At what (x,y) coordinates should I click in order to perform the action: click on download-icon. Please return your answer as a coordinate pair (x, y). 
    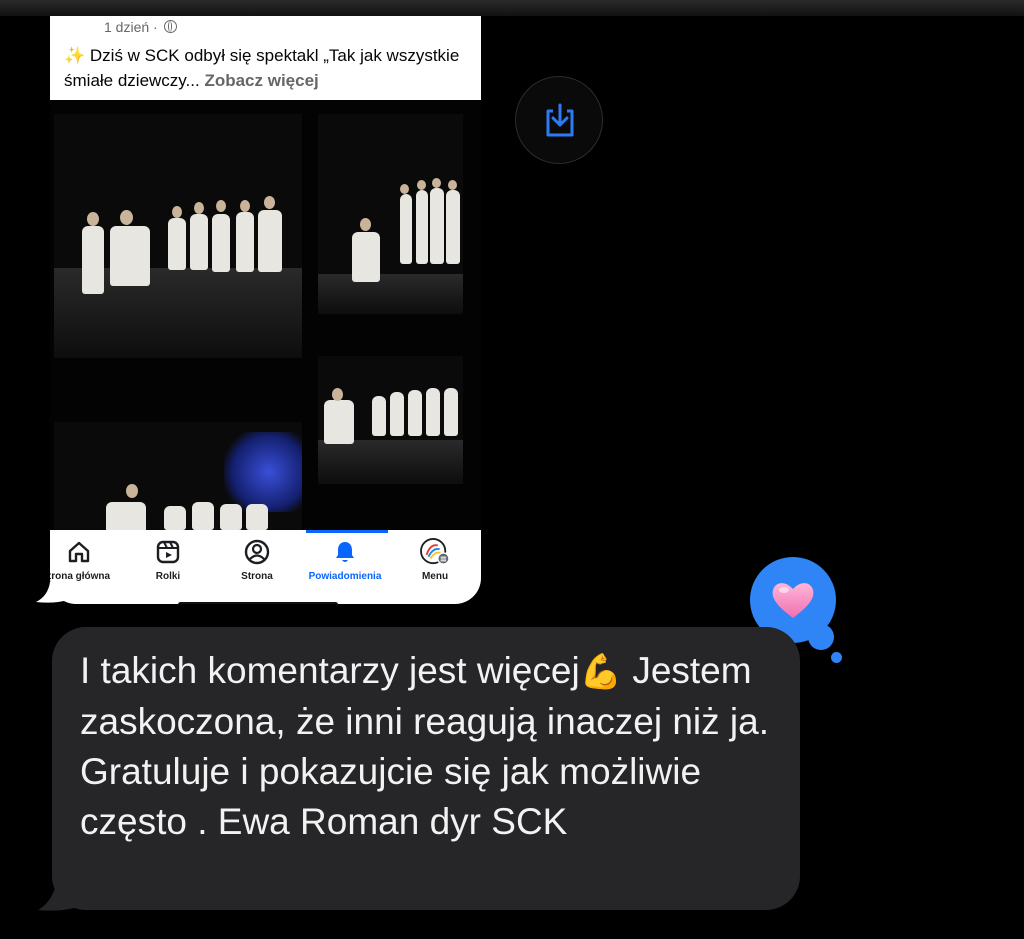
    Looking at the image, I should click on (560, 120).